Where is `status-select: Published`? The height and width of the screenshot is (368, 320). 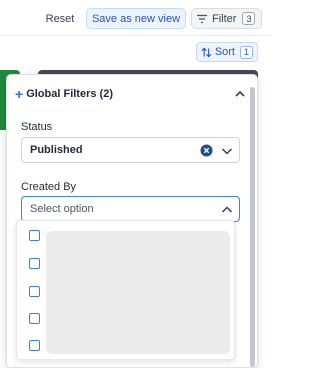
status-select: Published is located at coordinates (130, 150).